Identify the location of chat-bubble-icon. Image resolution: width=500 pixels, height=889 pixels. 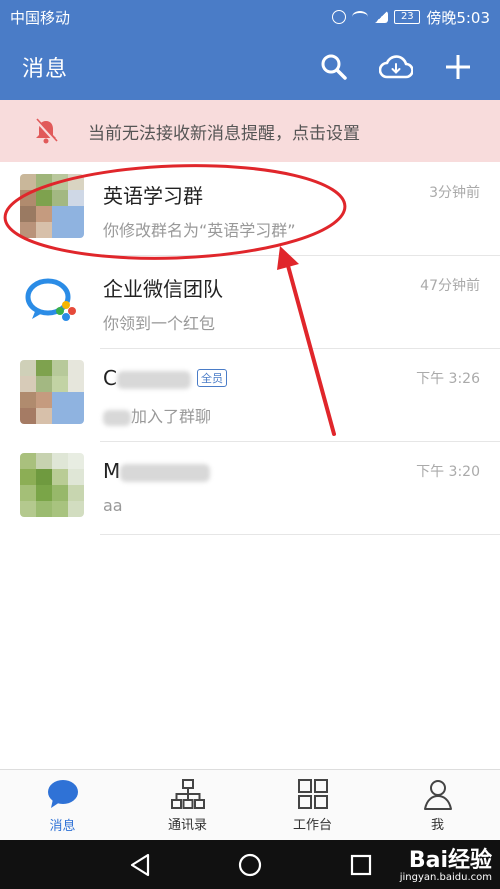
(62, 793).